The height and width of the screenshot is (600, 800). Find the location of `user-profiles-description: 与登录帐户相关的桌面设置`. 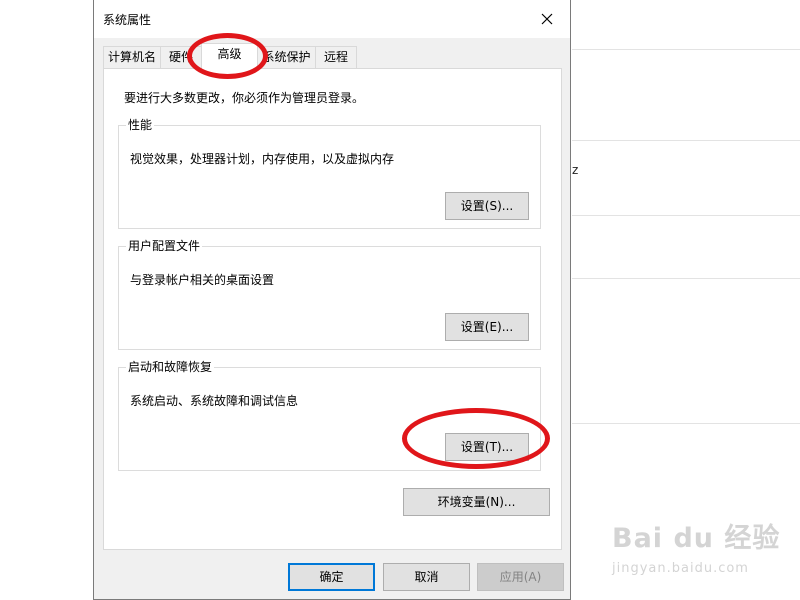

user-profiles-description: 与登录帐户相关的桌面设置 is located at coordinates (202, 280).